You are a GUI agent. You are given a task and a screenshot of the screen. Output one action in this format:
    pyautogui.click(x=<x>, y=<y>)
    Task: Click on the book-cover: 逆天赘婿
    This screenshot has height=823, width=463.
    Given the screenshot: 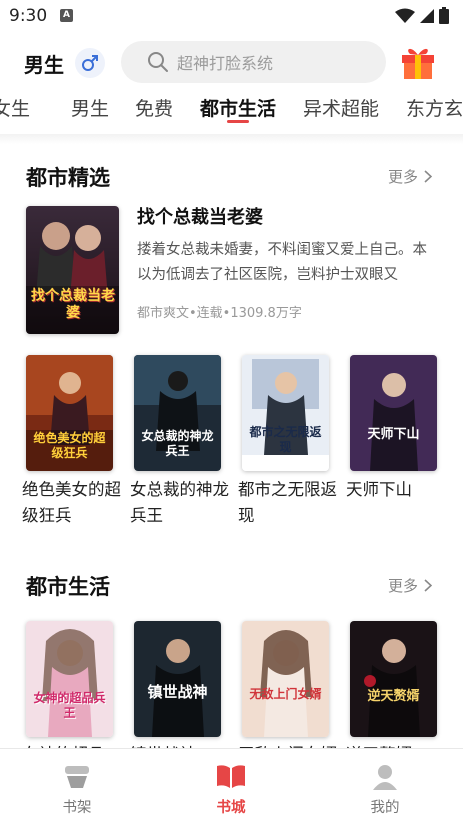 What is the action you would take?
    pyautogui.click(x=393, y=679)
    